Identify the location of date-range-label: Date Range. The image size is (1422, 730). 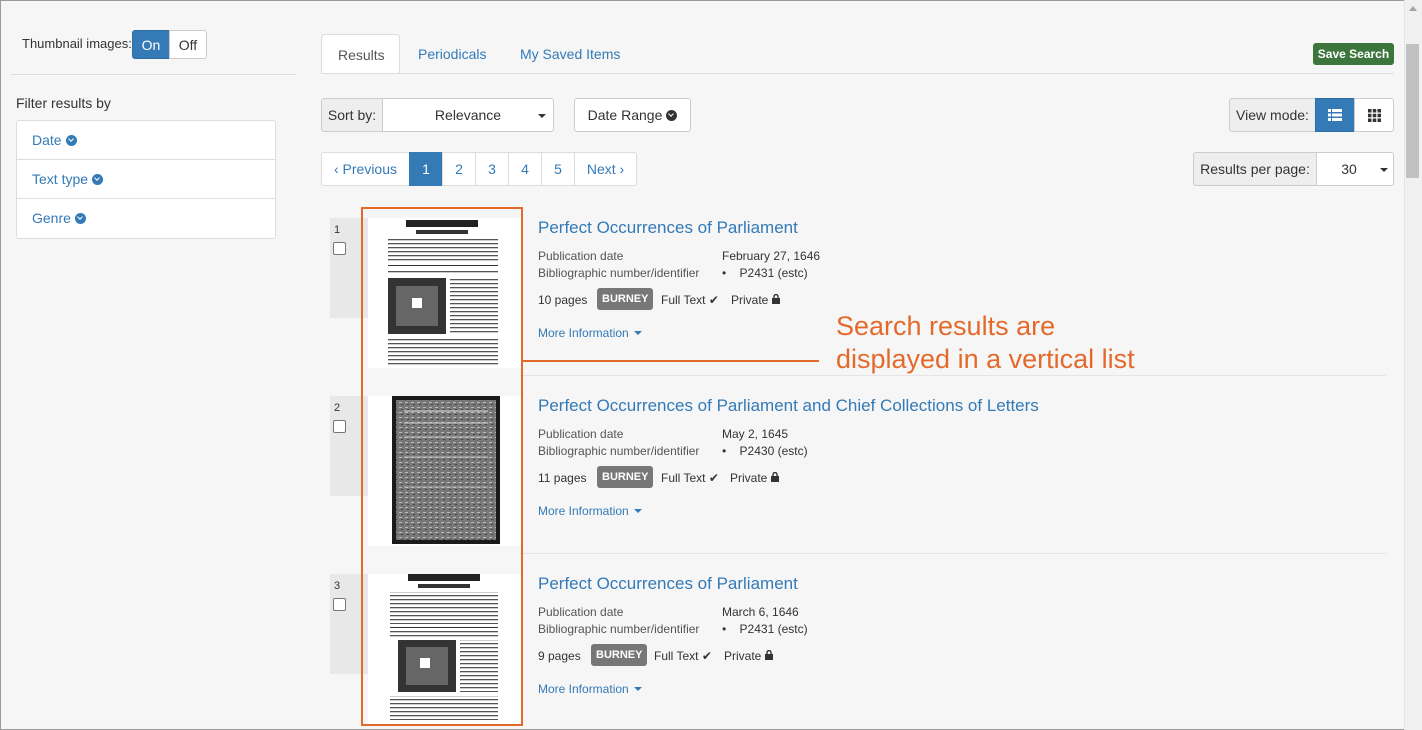
(625, 115).